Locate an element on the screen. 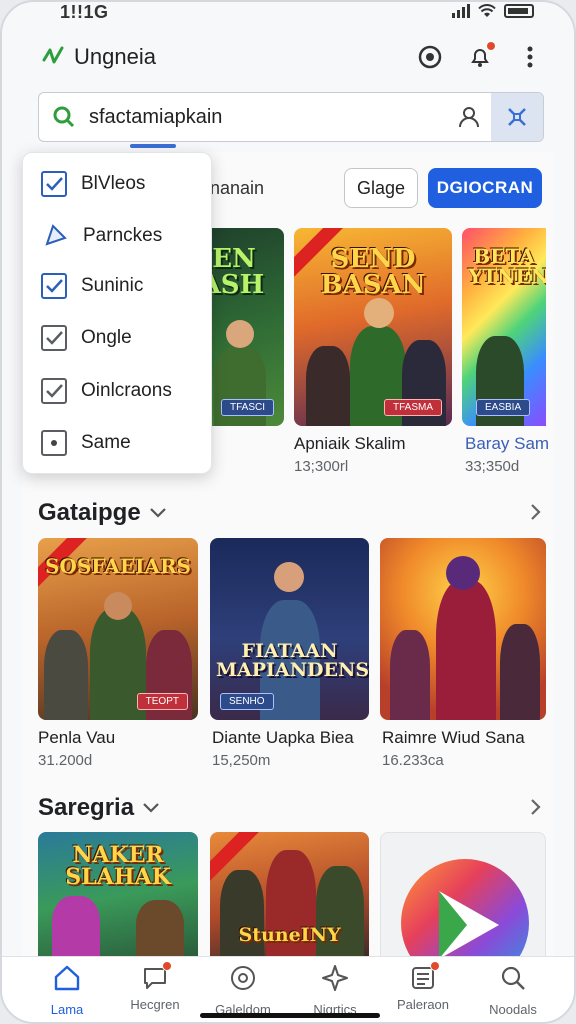 The width and height of the screenshot is (576, 1024). game-subtitle: 13;300rl is located at coordinates (321, 466).